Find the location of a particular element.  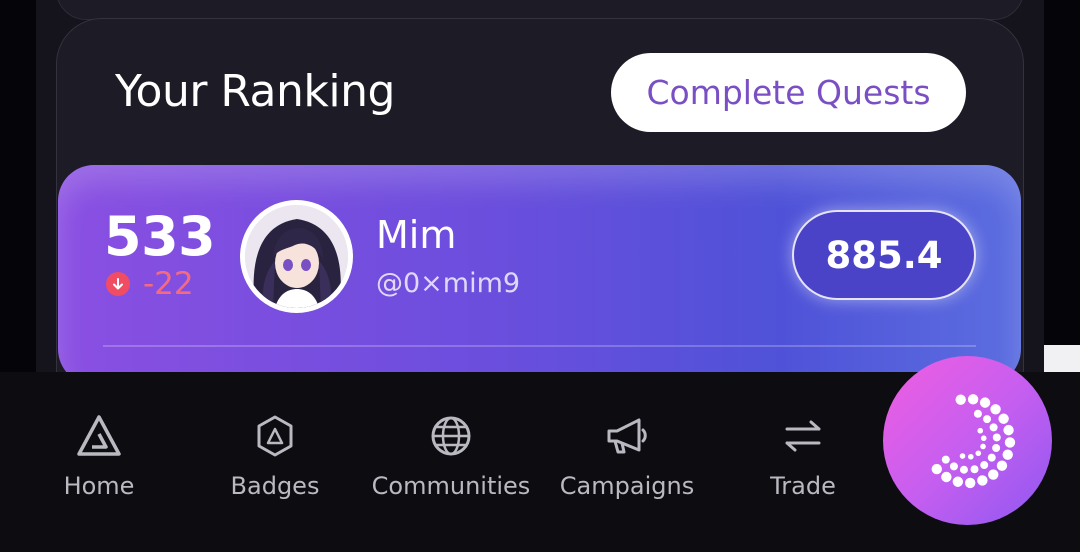

nav-item-home: Home is located at coordinates (99, 456).